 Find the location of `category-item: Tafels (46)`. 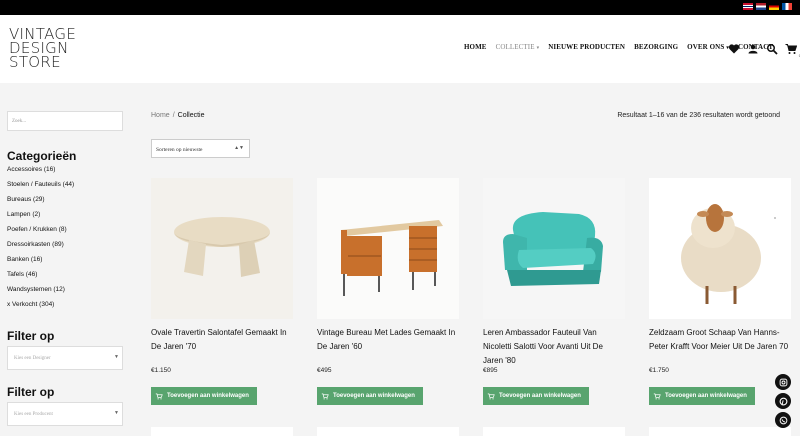

category-item: Tafels (46) is located at coordinates (40, 277).